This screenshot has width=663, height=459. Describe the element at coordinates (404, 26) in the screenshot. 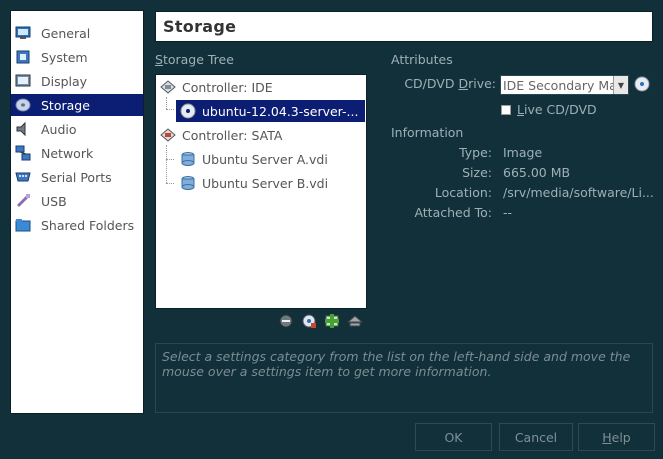

I see `page-title-box: Storage` at that location.